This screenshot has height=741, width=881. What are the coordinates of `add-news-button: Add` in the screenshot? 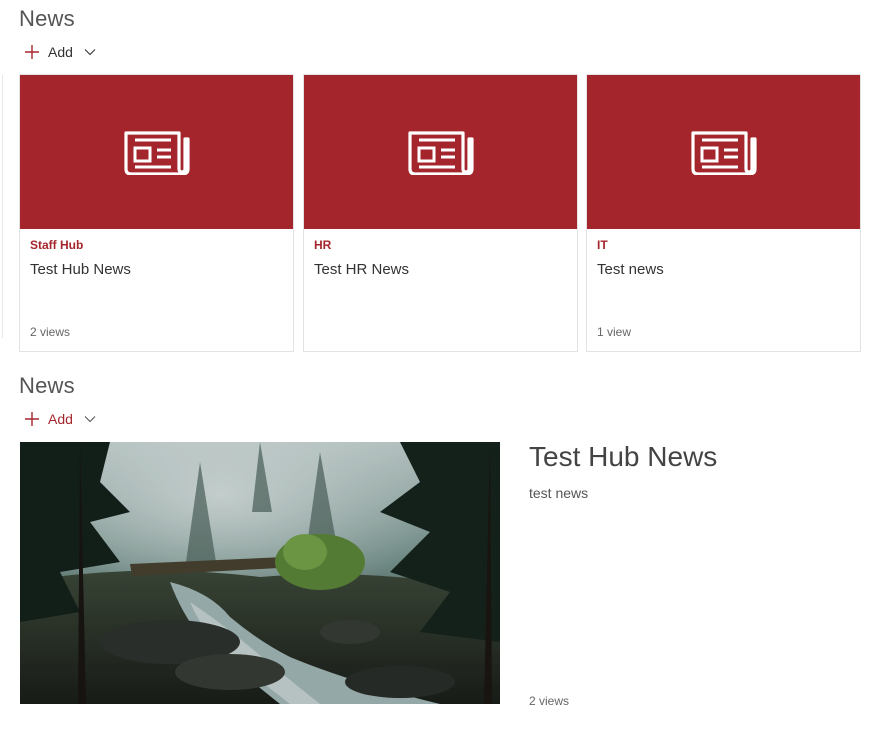 It's located at (60, 52).